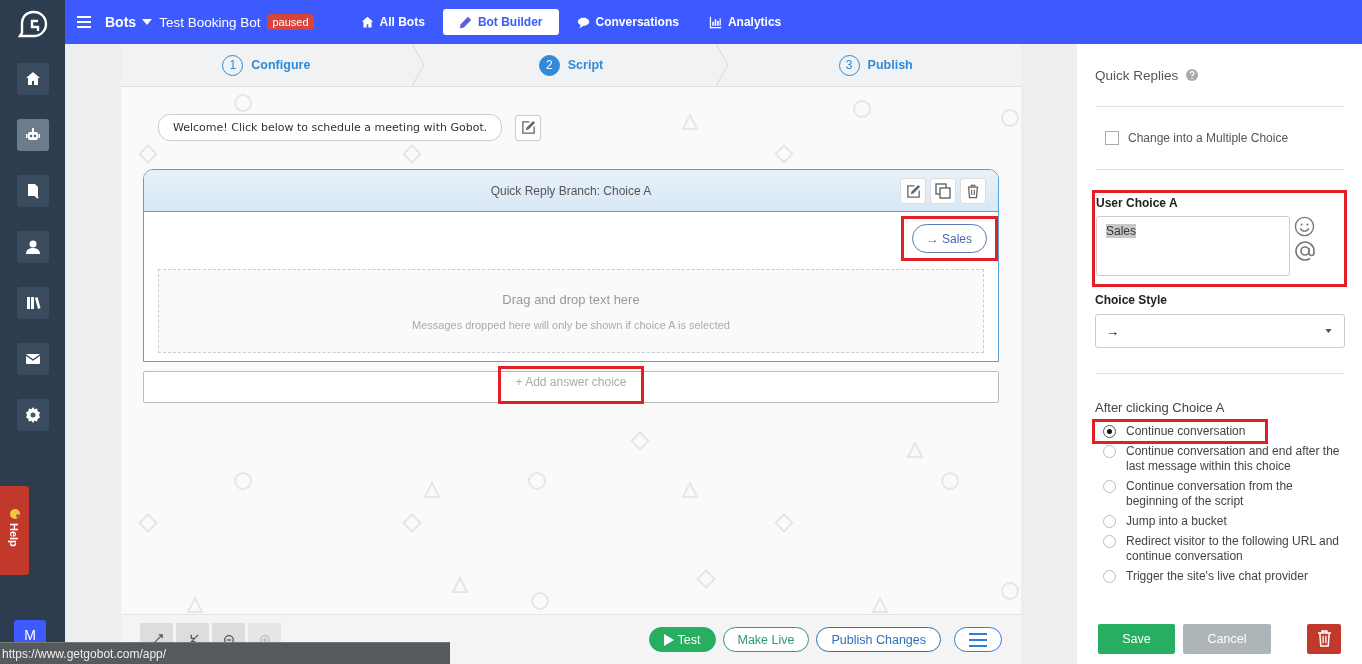  I want to click on copy-button, so click(943, 191).